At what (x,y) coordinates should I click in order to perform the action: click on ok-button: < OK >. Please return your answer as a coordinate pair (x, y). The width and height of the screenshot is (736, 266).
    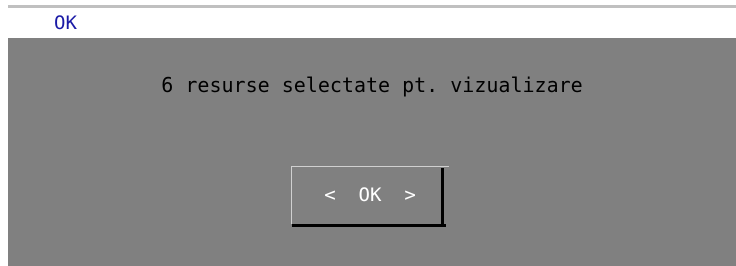
    Looking at the image, I should click on (370, 195).